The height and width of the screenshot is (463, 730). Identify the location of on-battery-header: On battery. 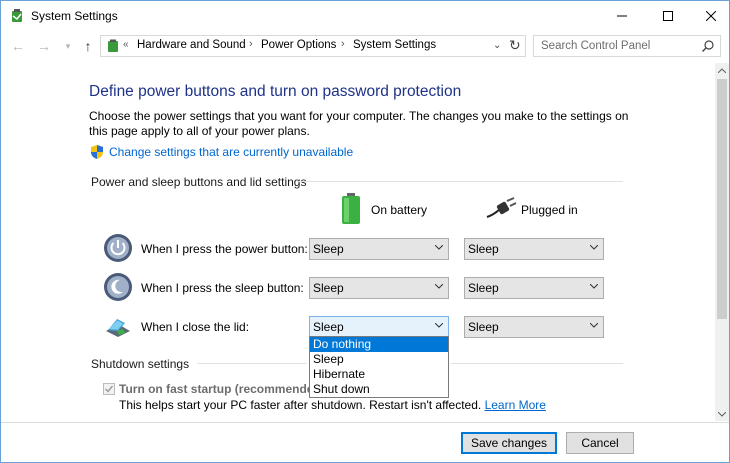
(399, 210).